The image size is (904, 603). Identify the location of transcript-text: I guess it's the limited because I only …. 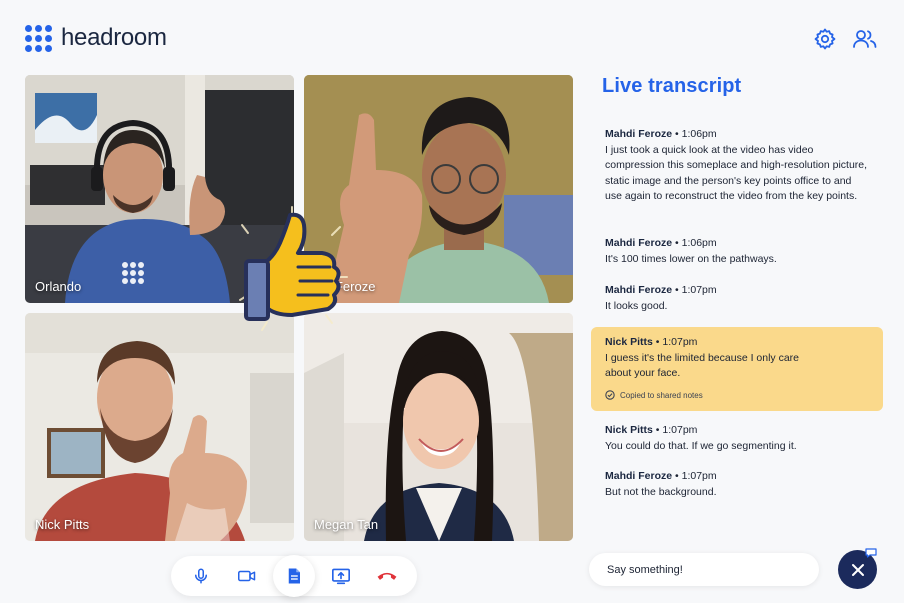
(702, 365).